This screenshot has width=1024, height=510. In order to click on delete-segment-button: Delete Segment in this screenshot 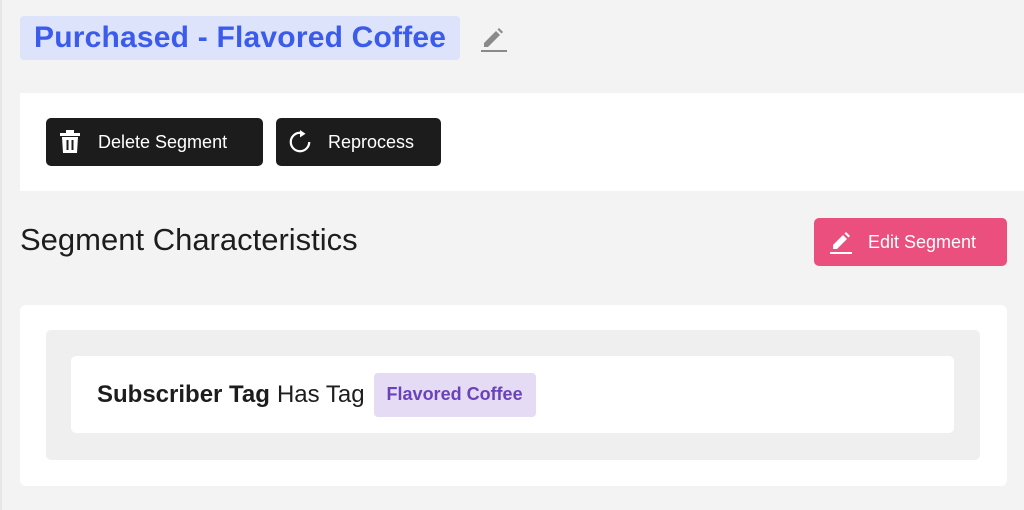, I will do `click(154, 142)`.